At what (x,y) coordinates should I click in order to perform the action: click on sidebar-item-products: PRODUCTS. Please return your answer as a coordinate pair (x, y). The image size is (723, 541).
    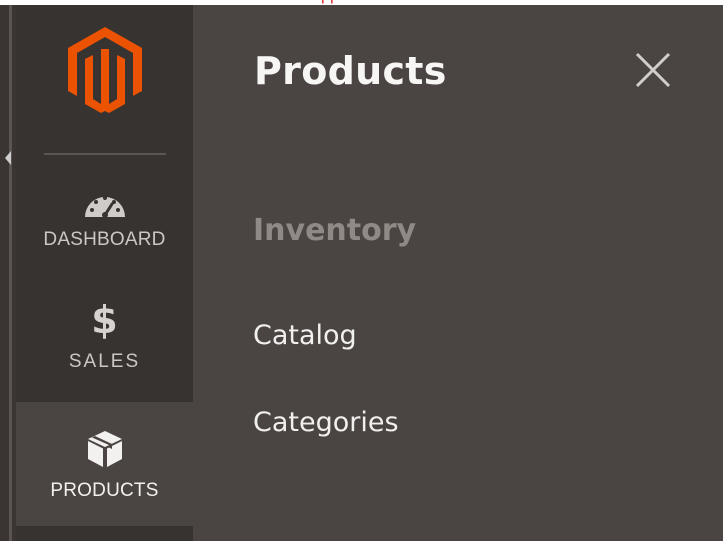
    Looking at the image, I should click on (104, 464).